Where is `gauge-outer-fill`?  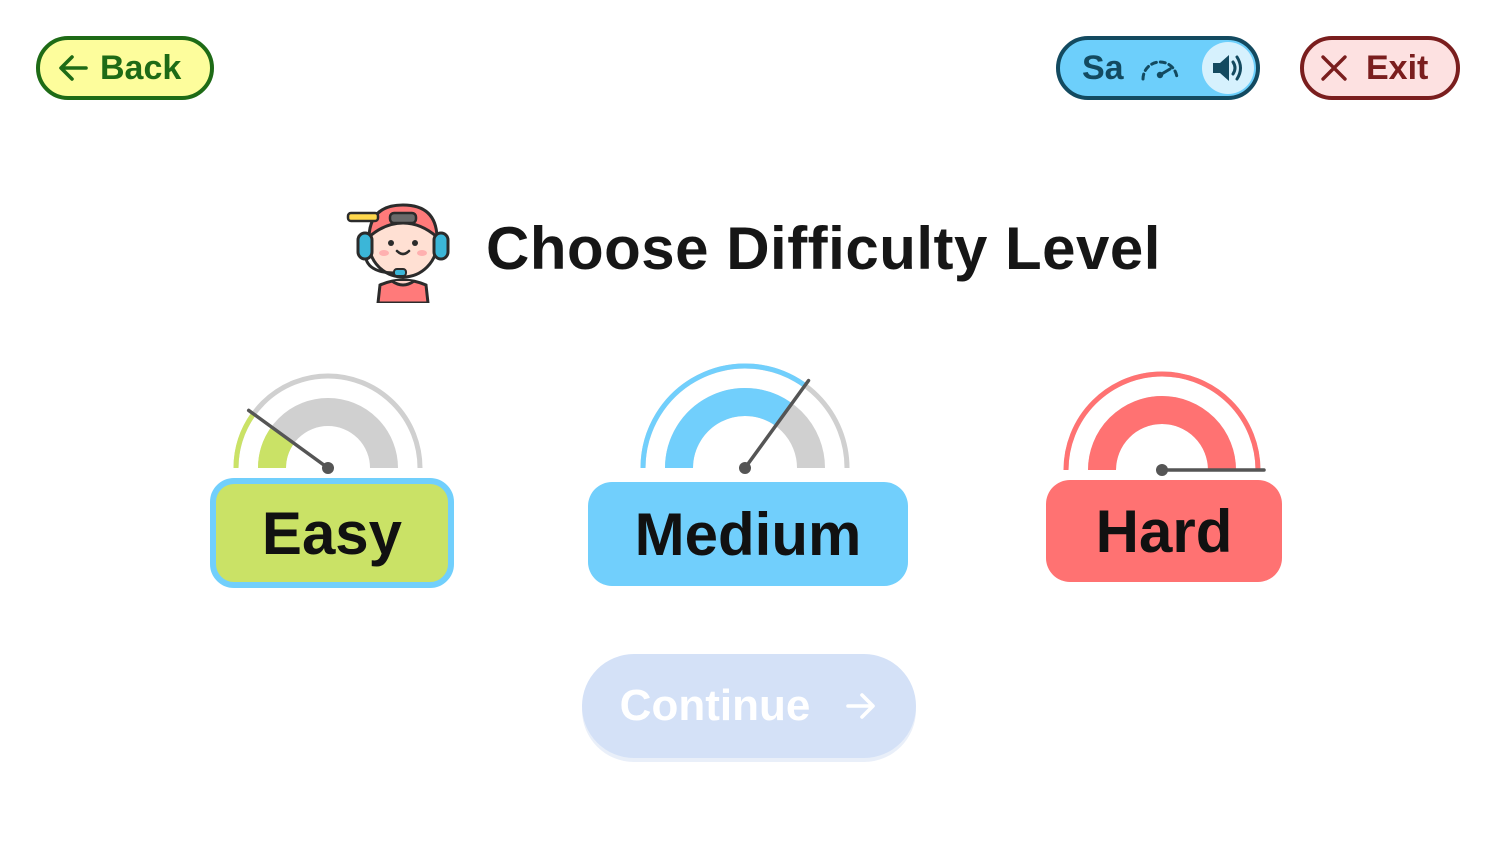
gauge-outer-fill is located at coordinates (244, 440).